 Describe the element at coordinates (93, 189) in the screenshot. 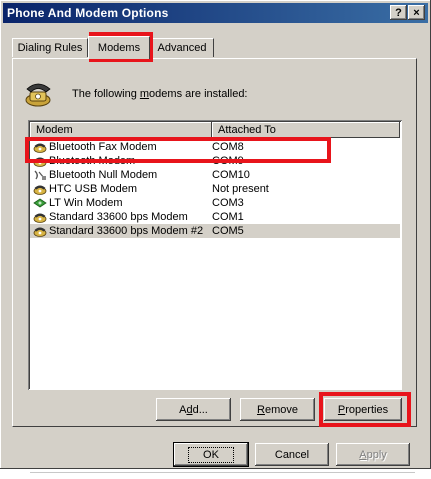

I see `modem-name: HTC USB Modem` at that location.